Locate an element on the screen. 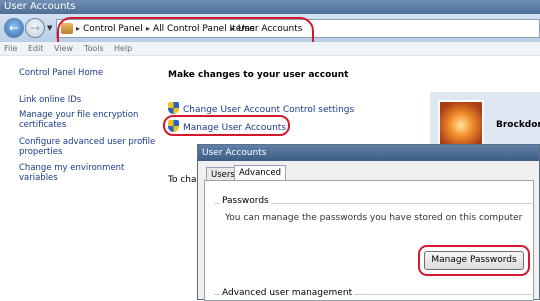  back-arrow-icon: ← is located at coordinates (14, 28).